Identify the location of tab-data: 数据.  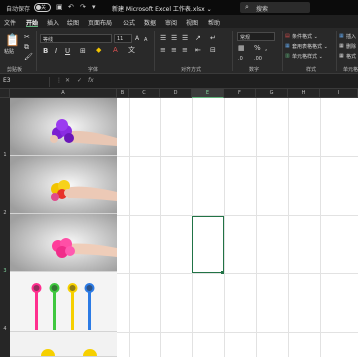
(150, 22).